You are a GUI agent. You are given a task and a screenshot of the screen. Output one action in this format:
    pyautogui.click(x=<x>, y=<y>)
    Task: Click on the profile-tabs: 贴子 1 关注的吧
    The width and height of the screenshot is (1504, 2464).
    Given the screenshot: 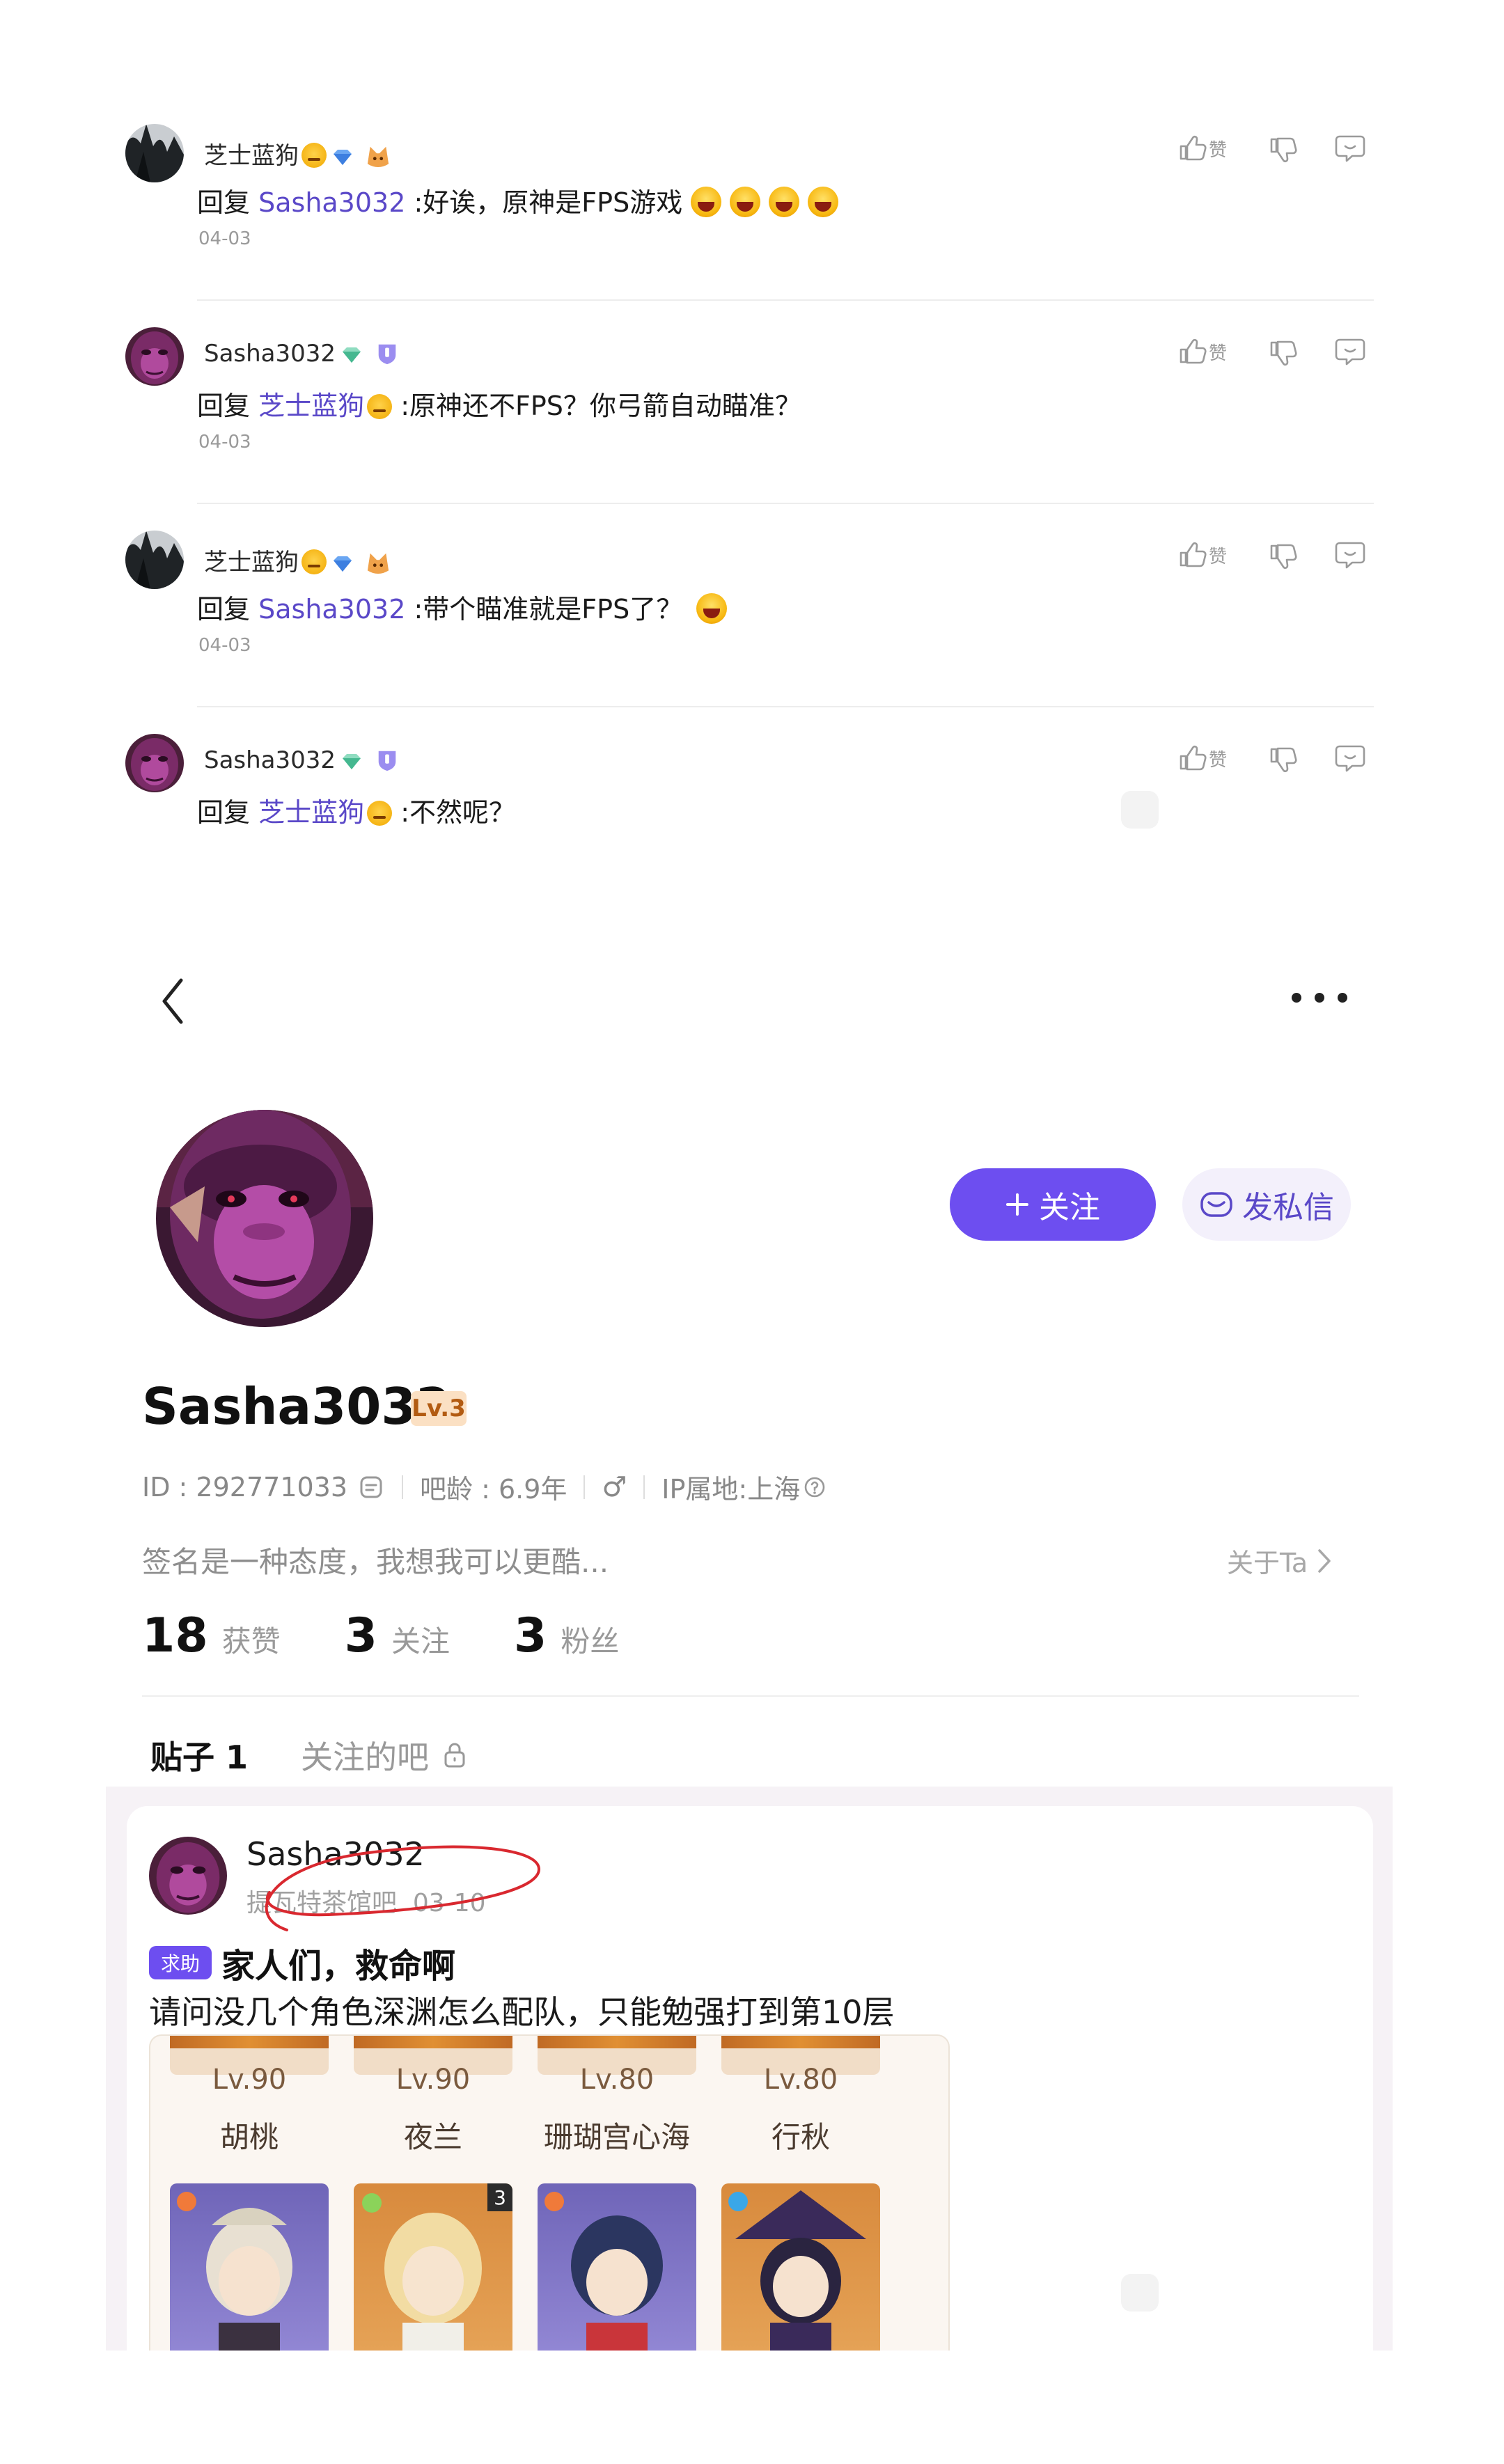 What is the action you would take?
    pyautogui.click(x=308, y=1763)
    